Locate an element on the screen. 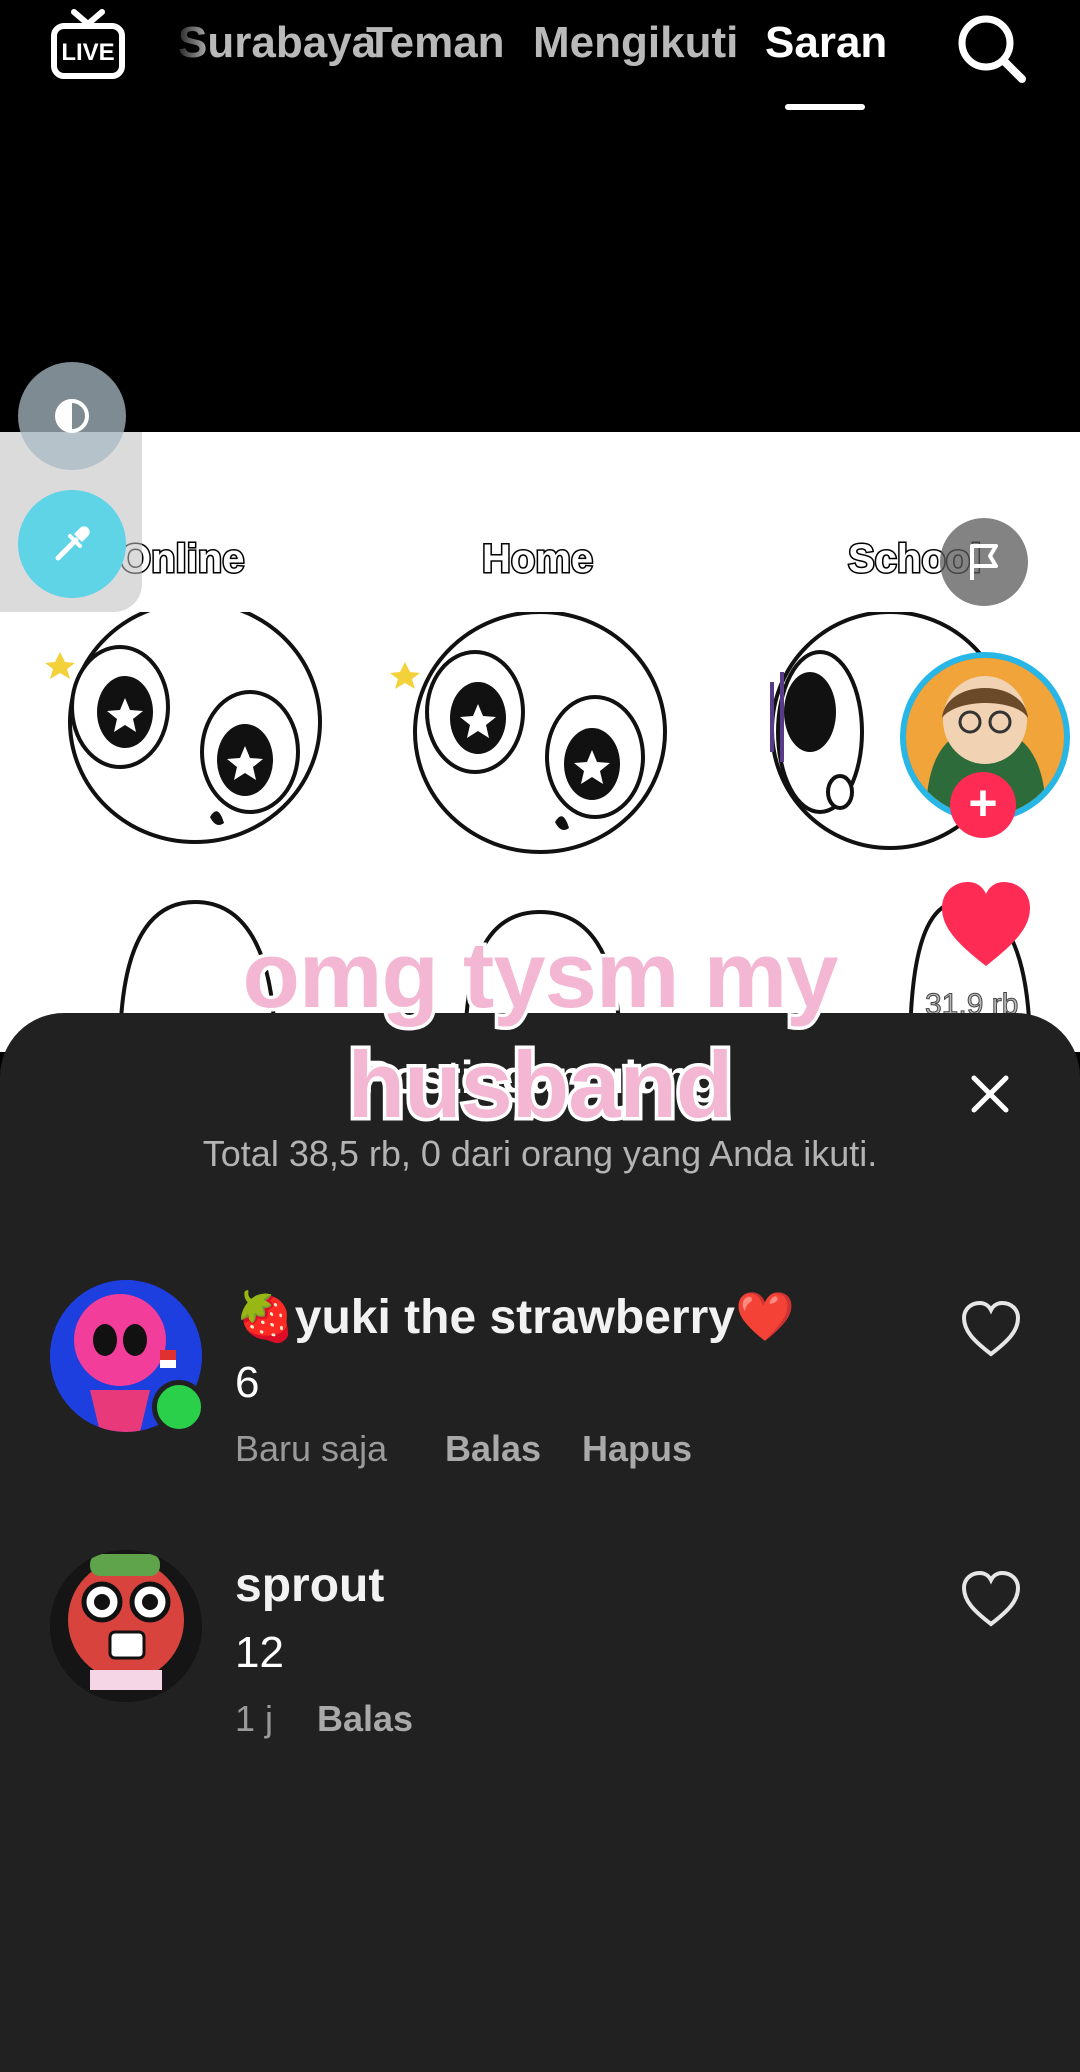 The height and width of the screenshot is (2072, 1080). contrast-button is located at coordinates (72, 416).